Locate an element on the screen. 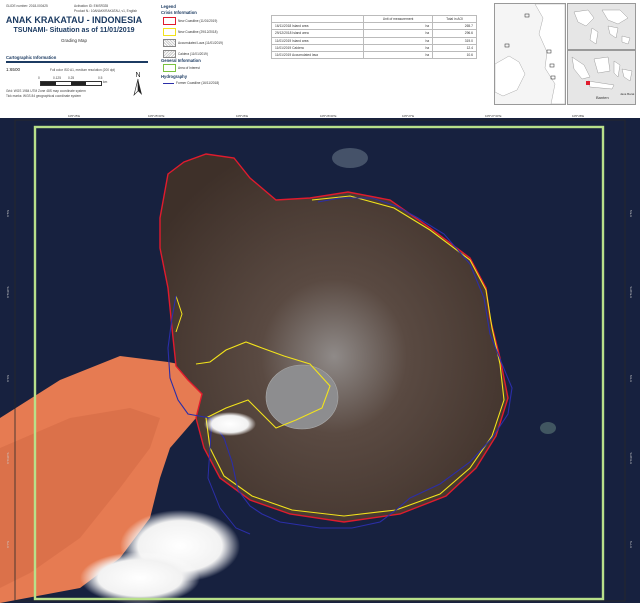 The height and width of the screenshot is (603, 640). table-row: 11/01/2019 Island area ha 319.0 is located at coordinates (374, 40).